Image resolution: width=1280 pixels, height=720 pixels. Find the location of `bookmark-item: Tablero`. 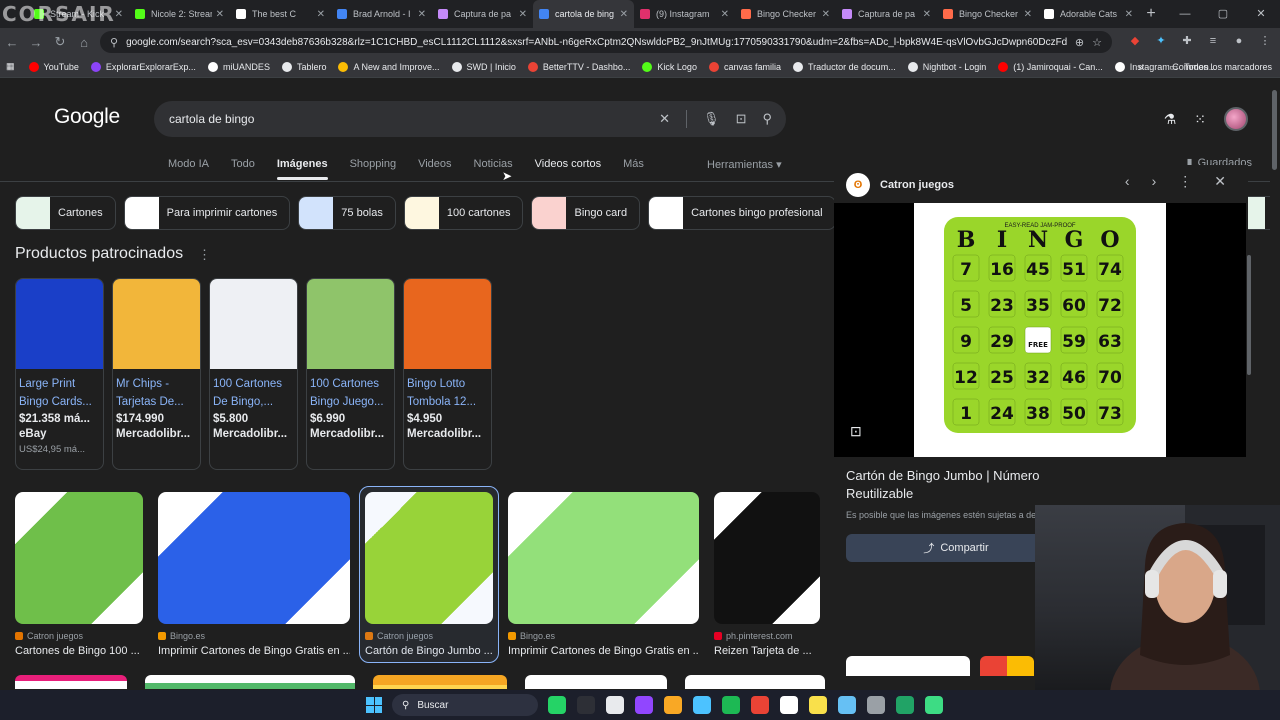

bookmark-item: Tablero is located at coordinates (303, 66).